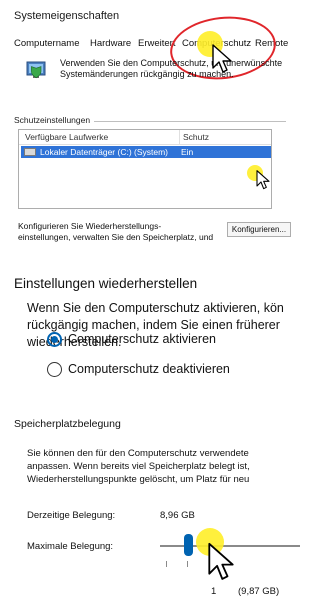 Image resolution: width=320 pixels, height=600 pixels. Describe the element at coordinates (145, 137) in the screenshot. I see `table-header: Verfügbare Laufwerke Schutz` at that location.